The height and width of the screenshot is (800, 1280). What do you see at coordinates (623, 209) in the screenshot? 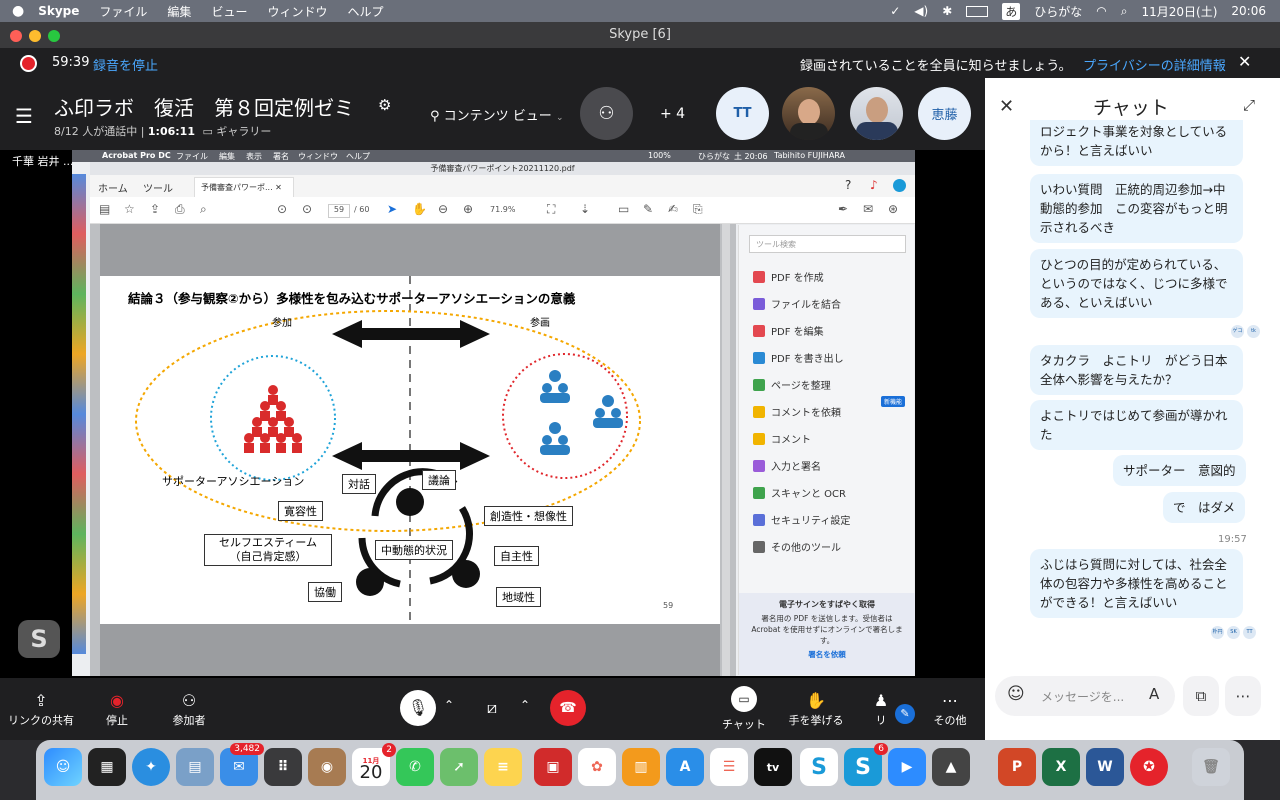
I see `comment-icon: ▭` at bounding box center [623, 209].